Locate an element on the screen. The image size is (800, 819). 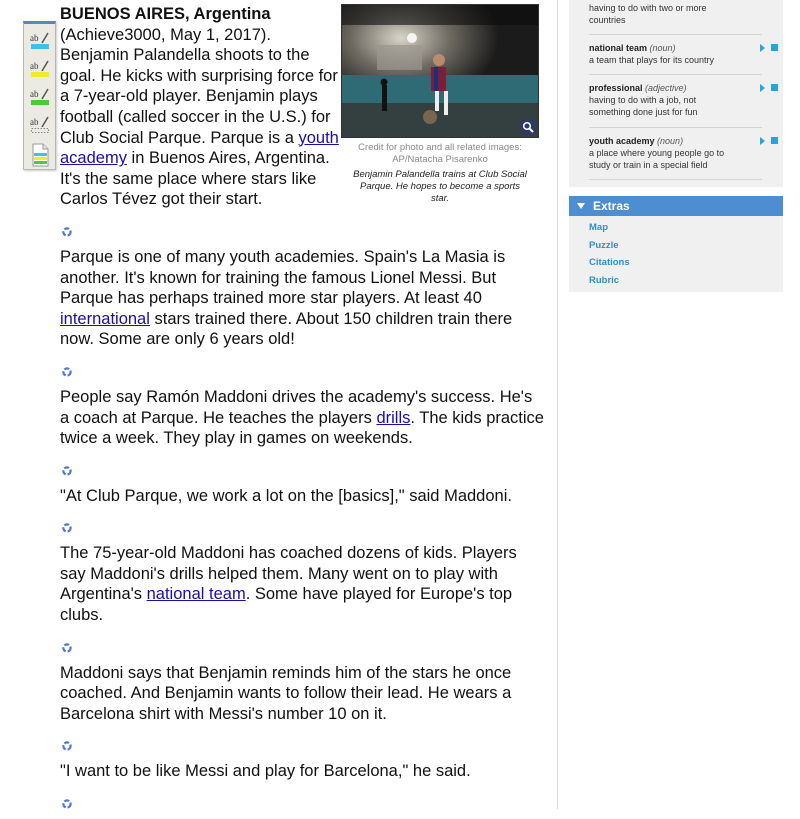
vocab-term: national team is located at coordinates (618, 48).